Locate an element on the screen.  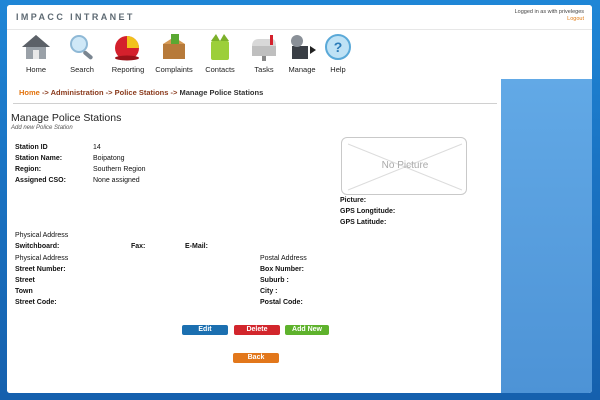
street-code-label: Street Code: is located at coordinates (36, 302).